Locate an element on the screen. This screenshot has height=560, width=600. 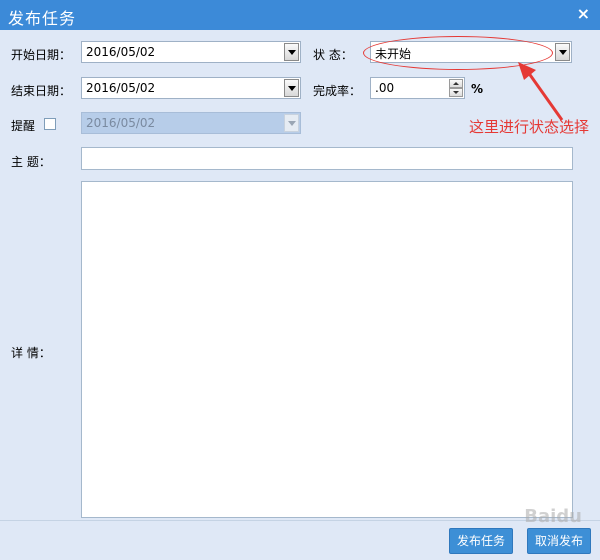
end-date-picker: 2016/05/02 is located at coordinates (191, 88).